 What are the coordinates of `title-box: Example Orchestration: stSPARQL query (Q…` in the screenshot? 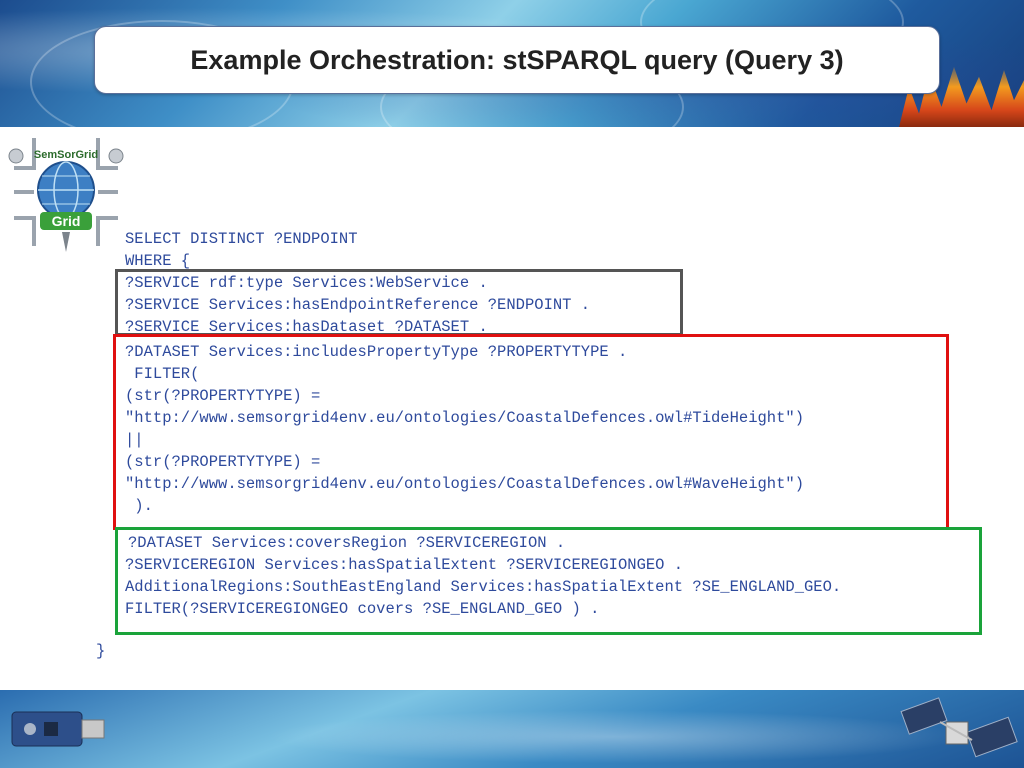 It's located at (517, 60).